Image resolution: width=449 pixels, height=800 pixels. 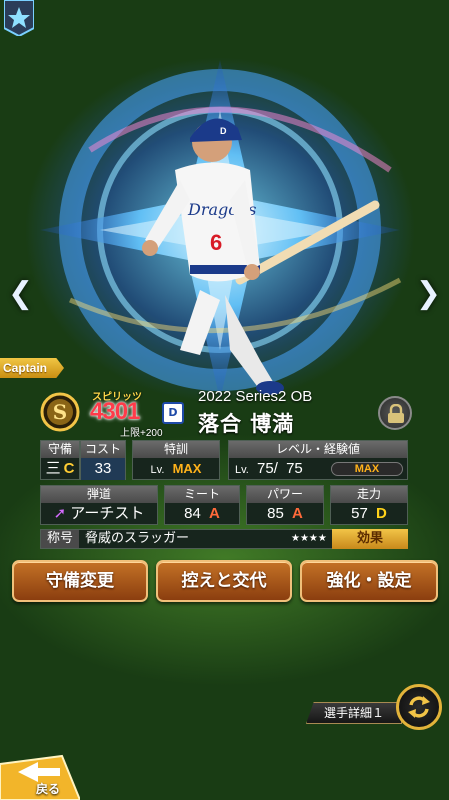 I want to click on cost-value: 33, so click(x=103, y=469).